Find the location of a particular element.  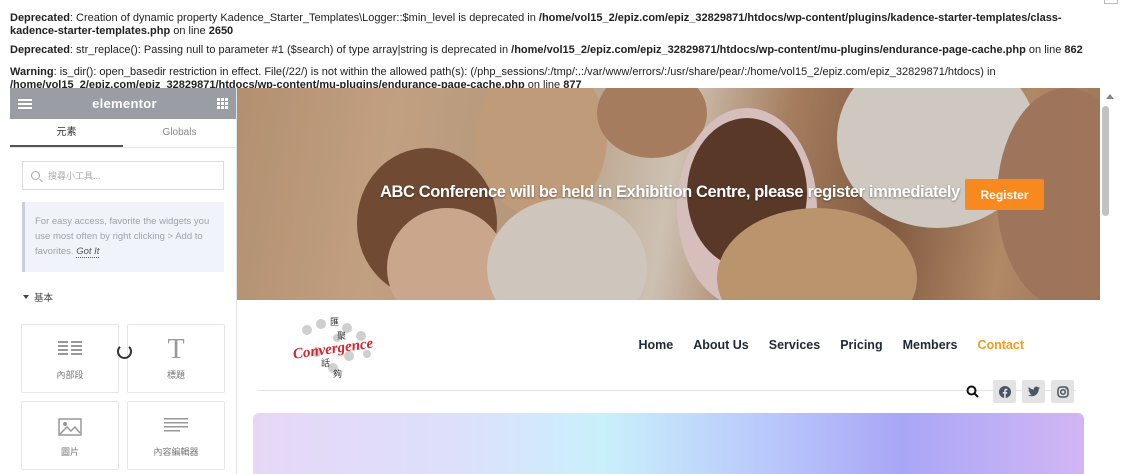

svg-text: Convergence is located at coordinates (333, 349).